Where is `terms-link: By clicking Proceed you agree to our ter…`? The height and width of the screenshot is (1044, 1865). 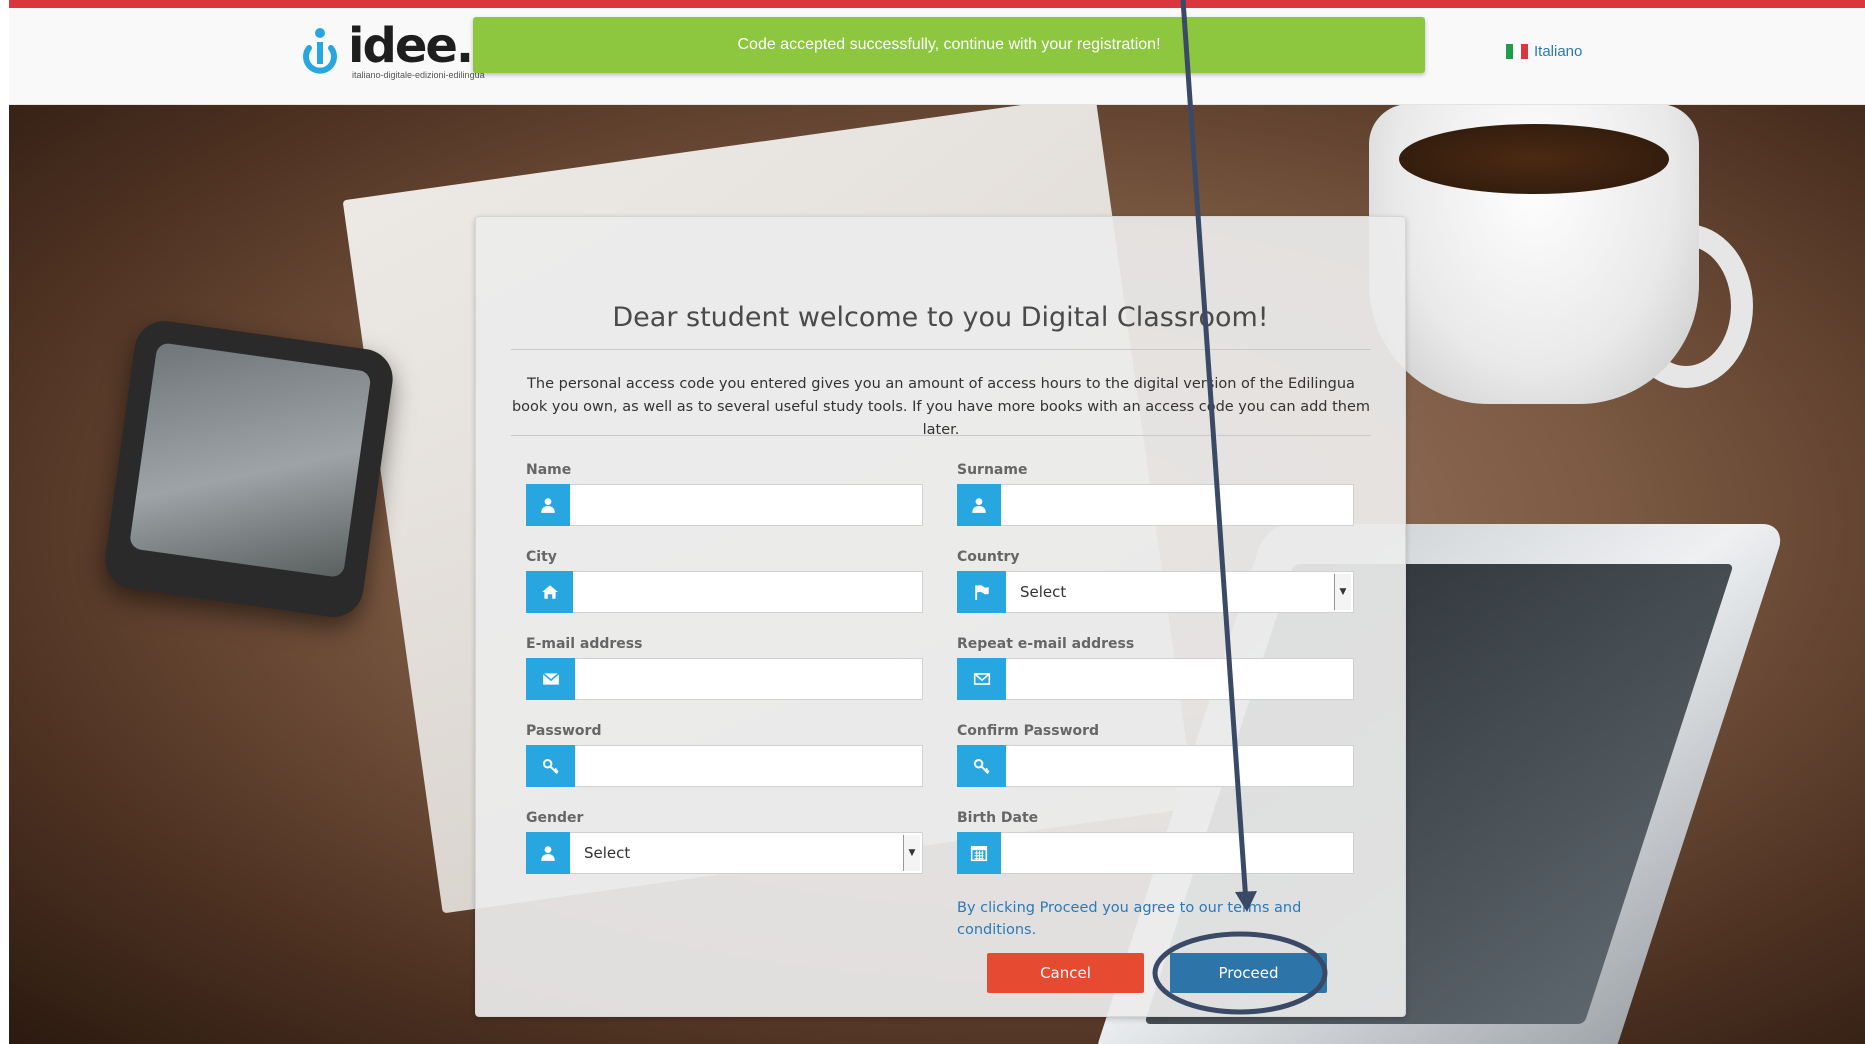 terms-link: By clicking Proceed you agree to our ter… is located at coordinates (1137, 919).